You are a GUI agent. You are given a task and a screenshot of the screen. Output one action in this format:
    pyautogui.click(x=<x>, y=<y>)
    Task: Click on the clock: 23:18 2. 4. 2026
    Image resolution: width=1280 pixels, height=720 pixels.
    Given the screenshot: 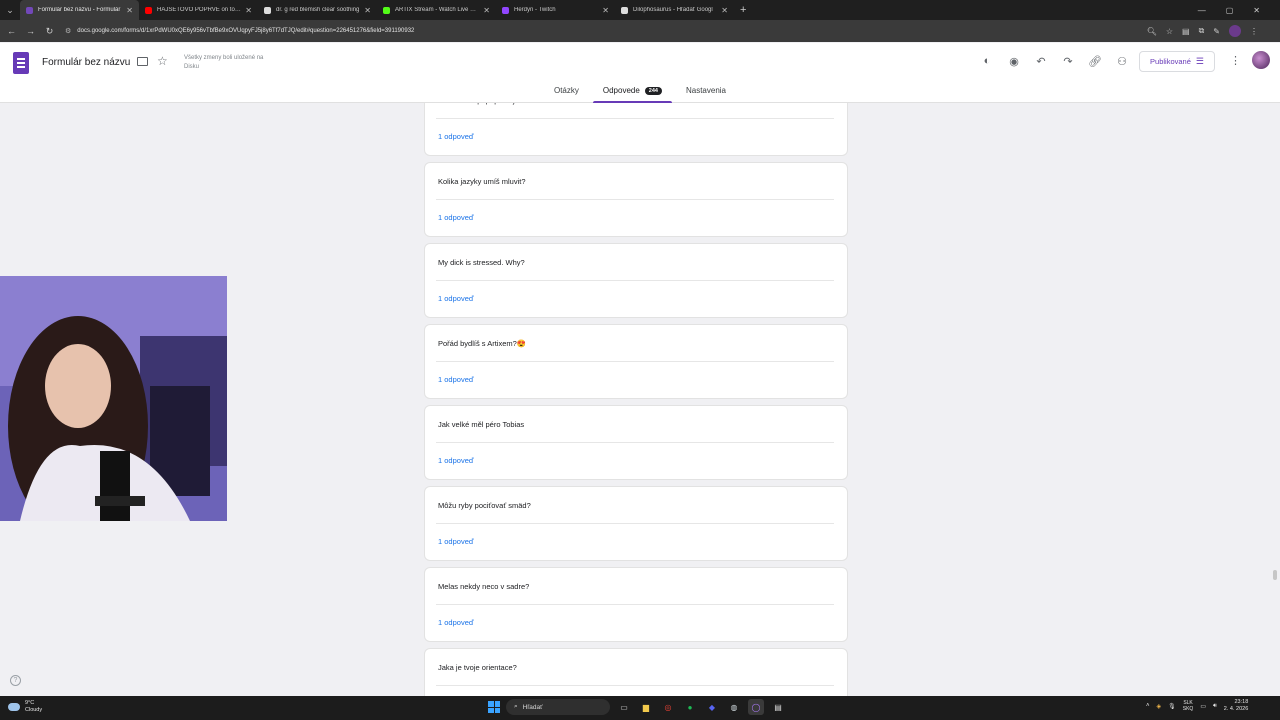 What is the action you would take?
    pyautogui.click(x=1236, y=706)
    